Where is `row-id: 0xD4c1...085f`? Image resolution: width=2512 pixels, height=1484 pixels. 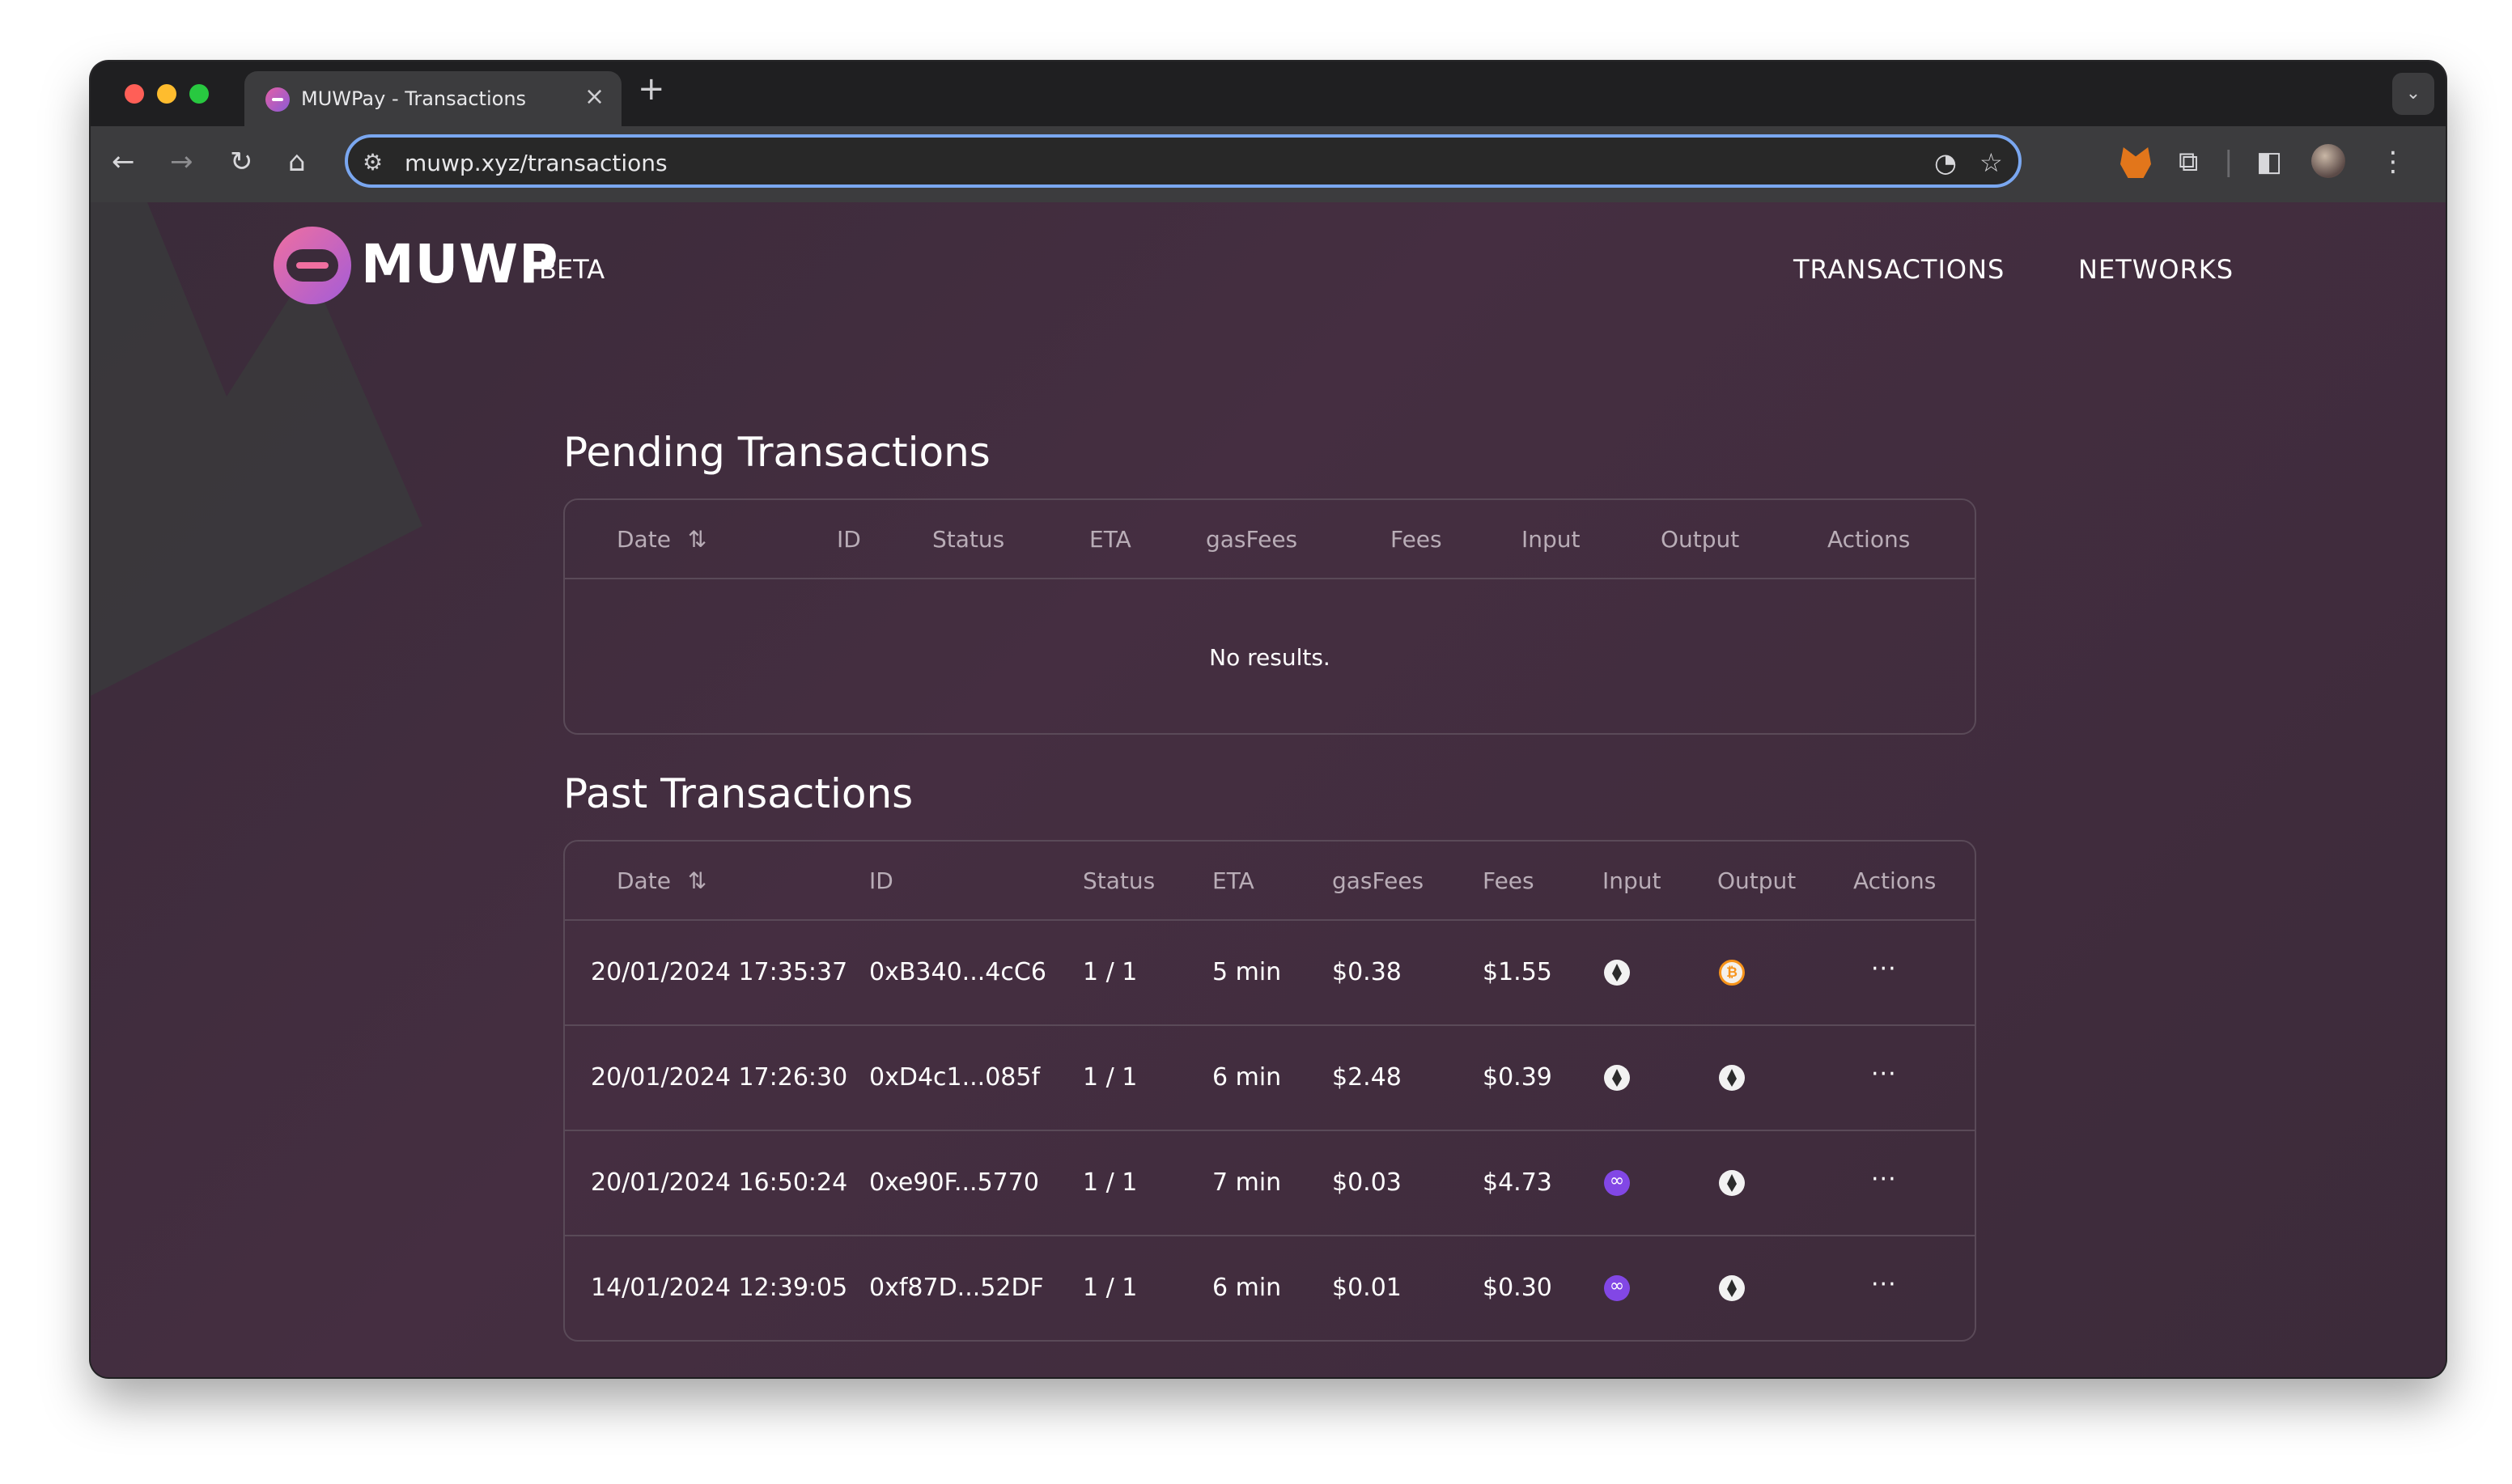
row-id: 0xD4c1...085f is located at coordinates (954, 1078).